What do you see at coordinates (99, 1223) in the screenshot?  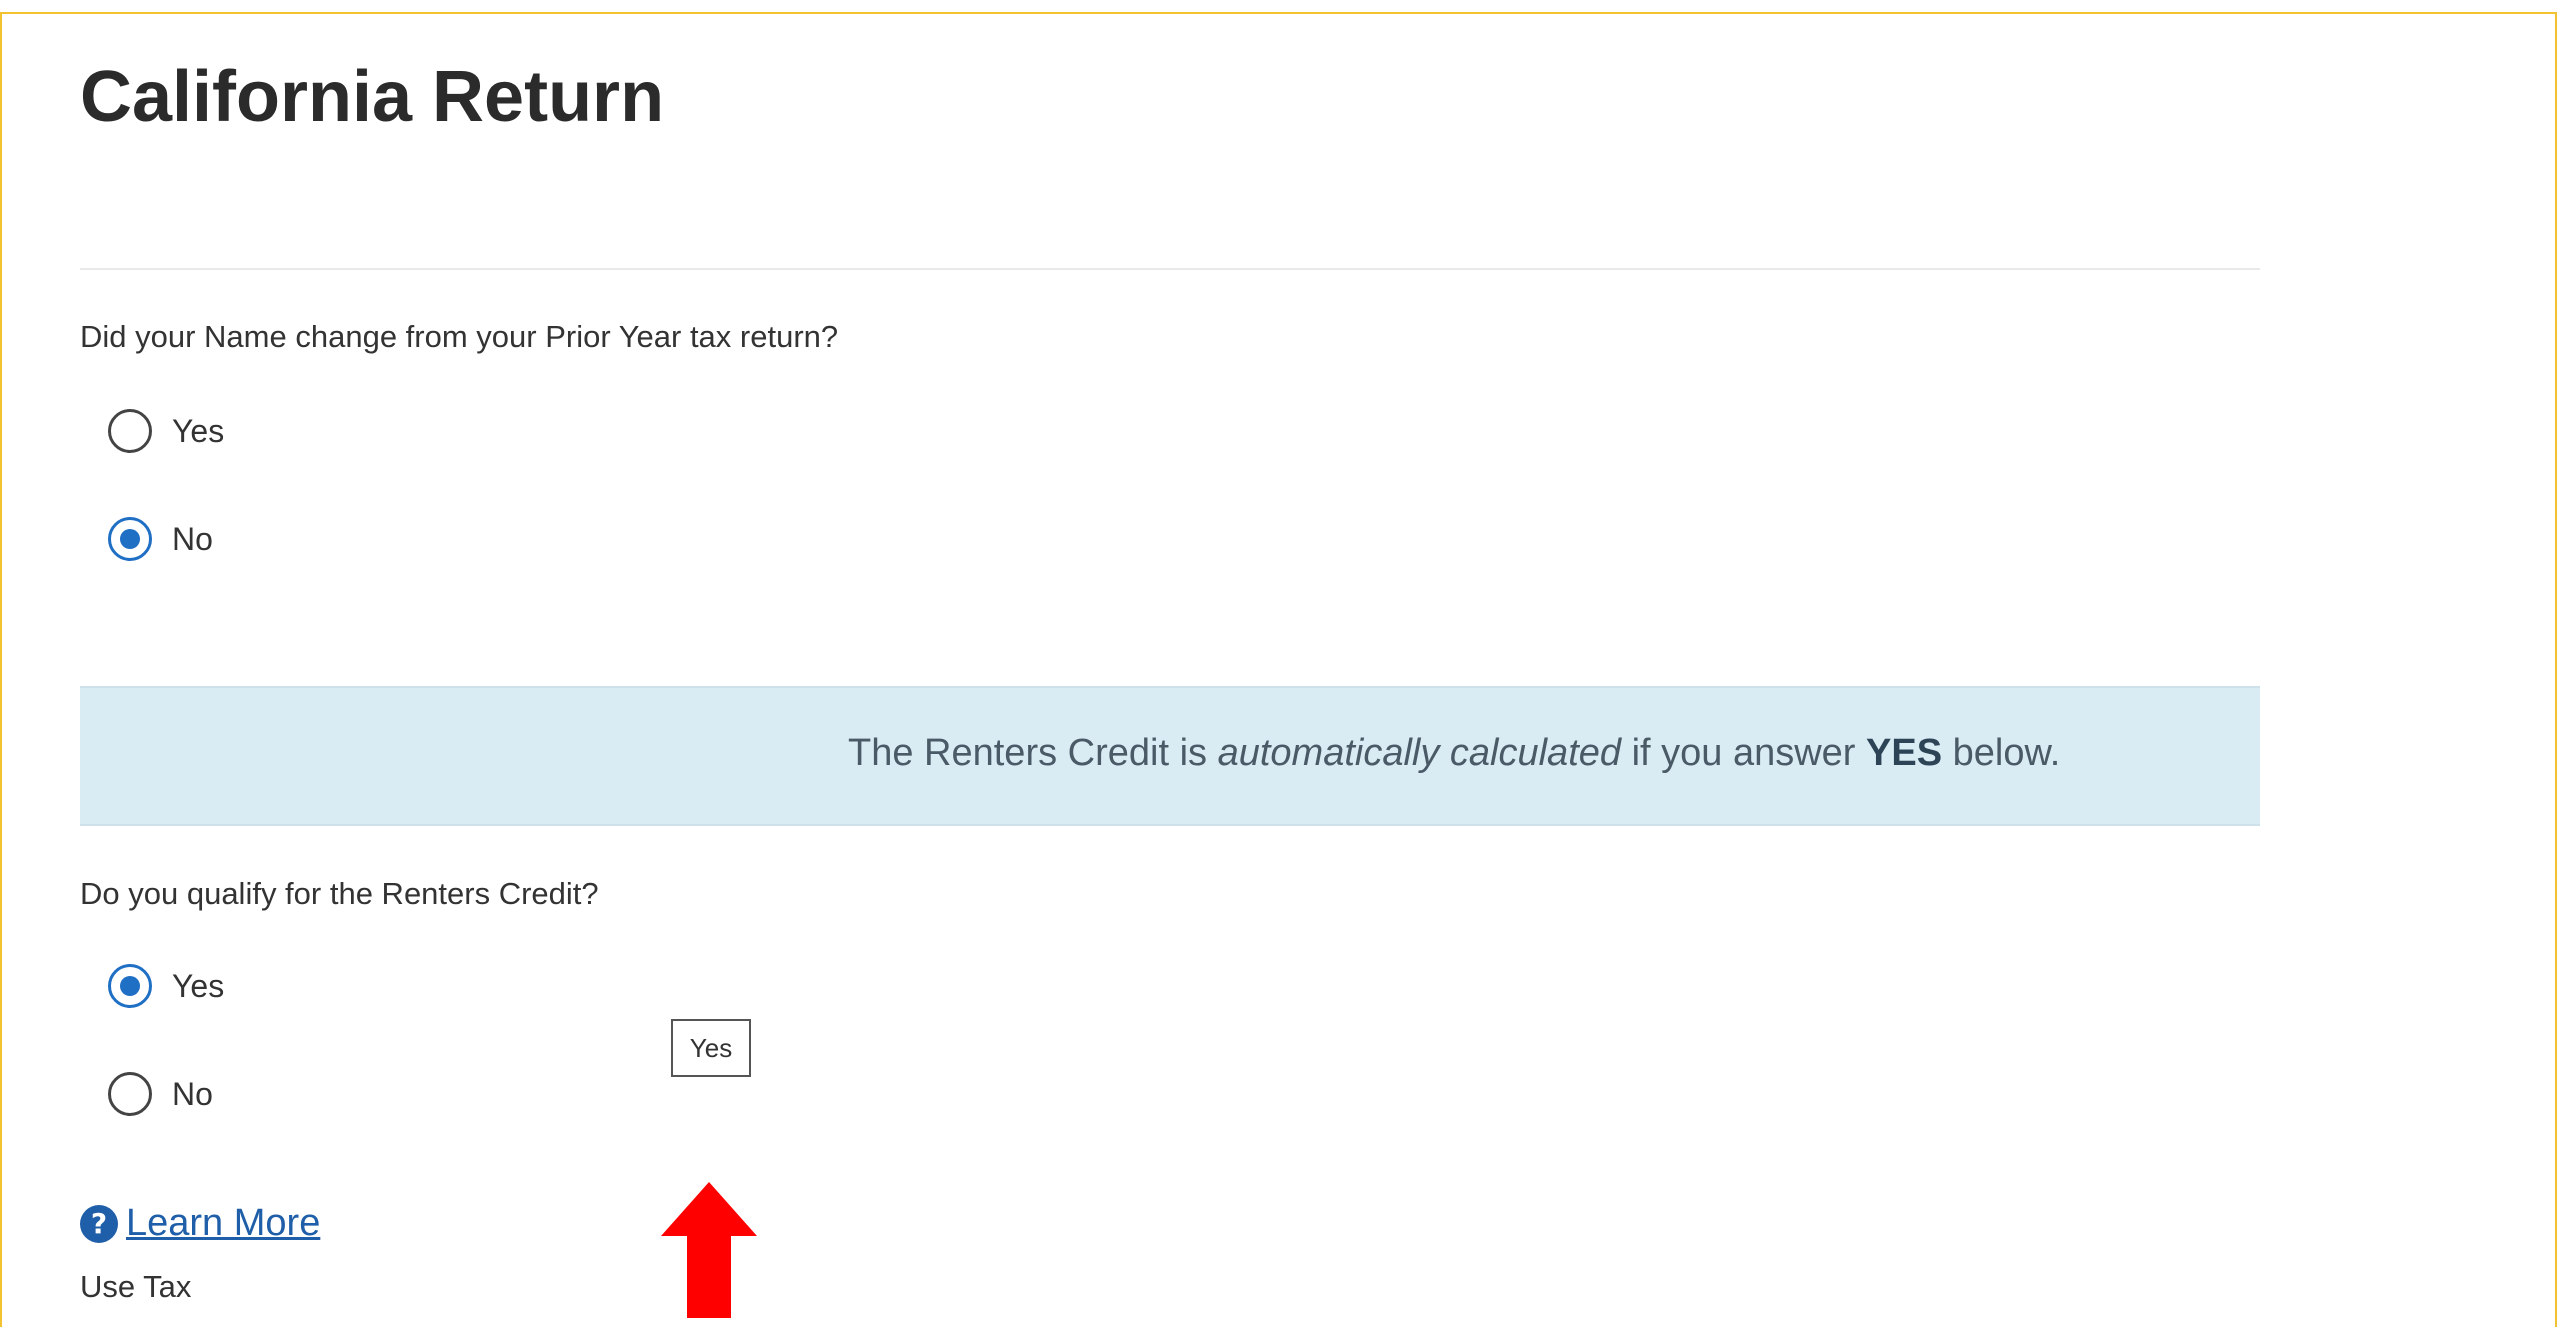 I see `question-circle-icon: ?` at bounding box center [99, 1223].